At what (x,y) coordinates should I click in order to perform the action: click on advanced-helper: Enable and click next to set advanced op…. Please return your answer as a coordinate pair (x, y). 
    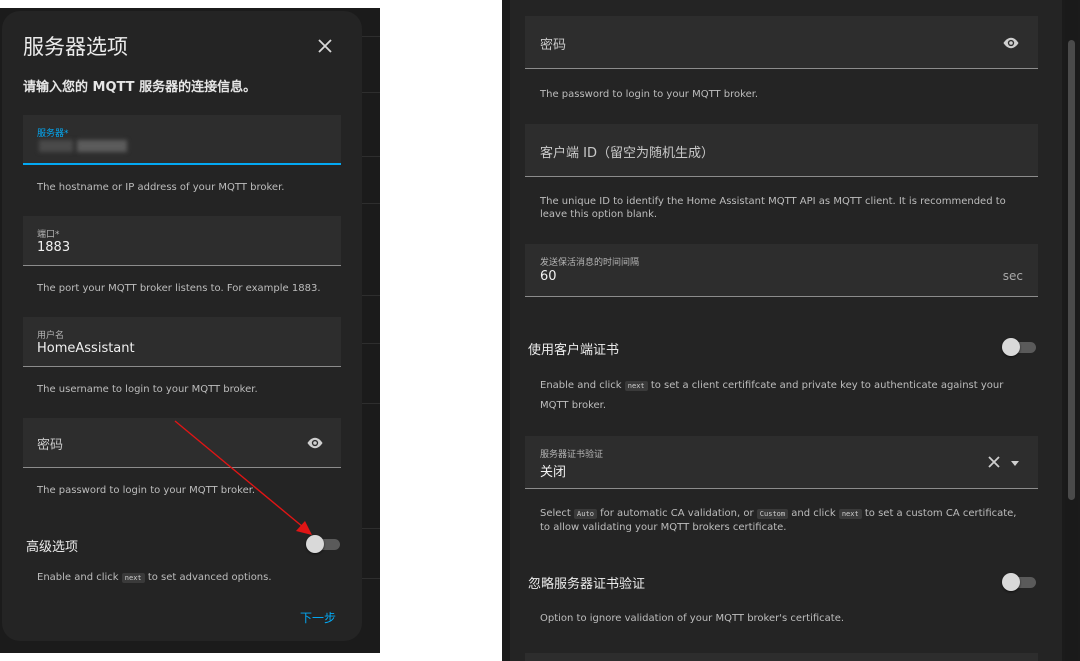
    Looking at the image, I should click on (154, 577).